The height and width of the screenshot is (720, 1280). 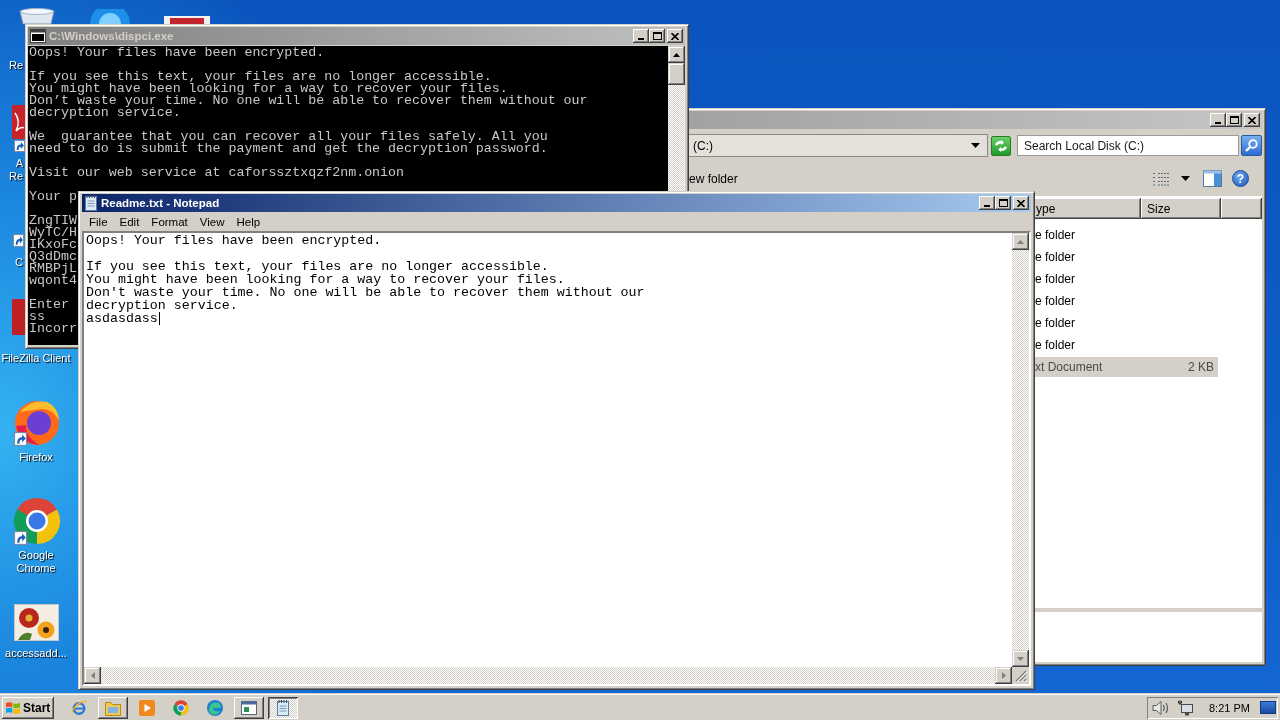 What do you see at coordinates (1241, 208) in the screenshot?
I see `column-header` at bounding box center [1241, 208].